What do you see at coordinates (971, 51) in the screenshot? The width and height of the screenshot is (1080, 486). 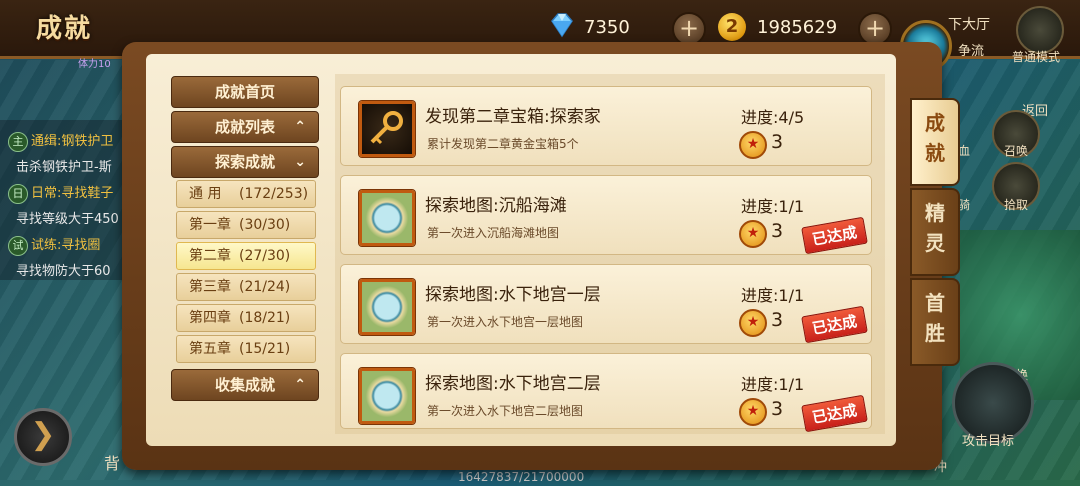 I see `contest-label: 争流` at bounding box center [971, 51].